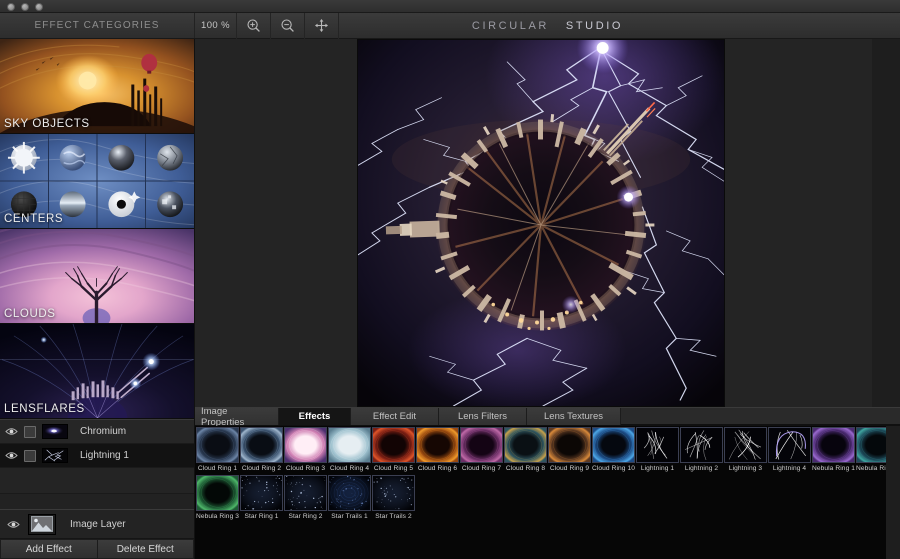  I want to click on effect-item: Lightning 1, so click(657, 450).